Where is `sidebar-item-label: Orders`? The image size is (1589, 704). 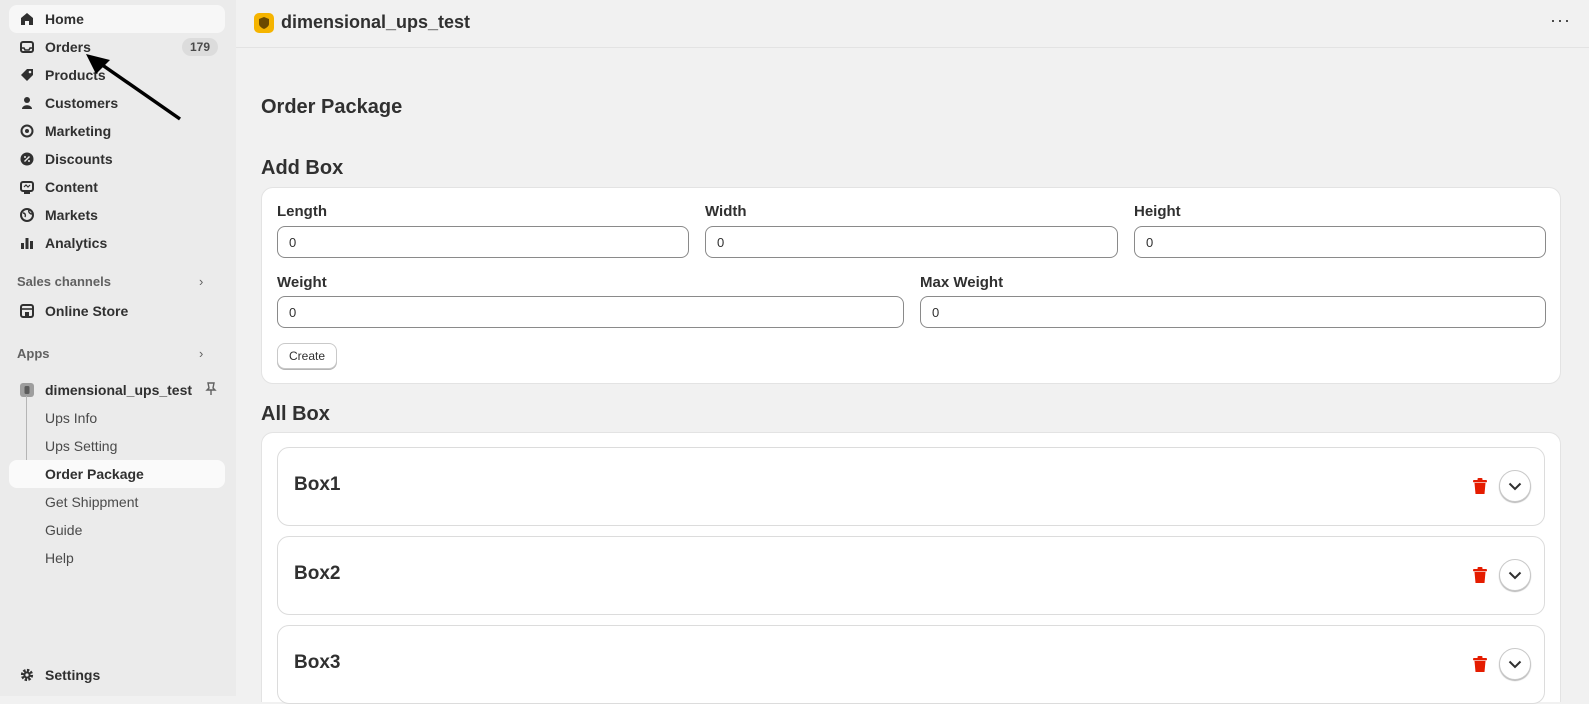
sidebar-item-label: Orders is located at coordinates (68, 47).